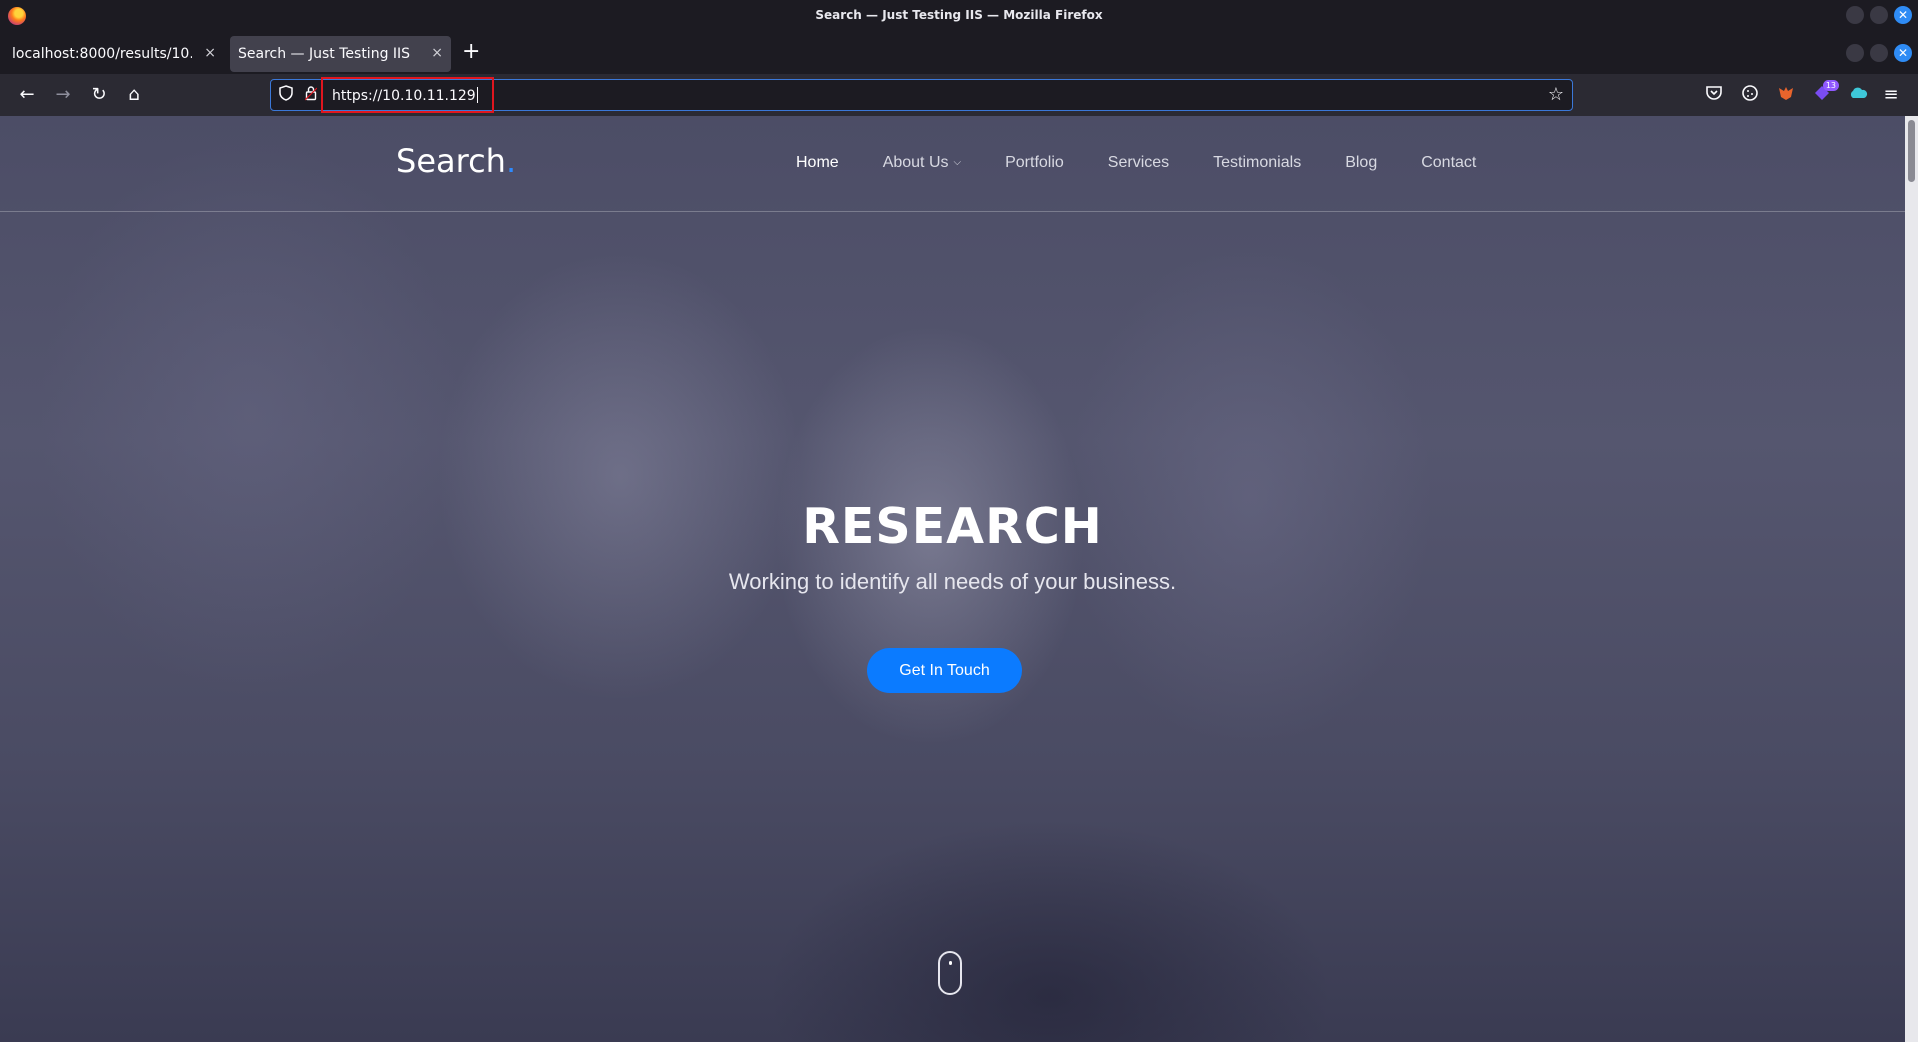 The image size is (1918, 1042). I want to click on foxyproxy-extension-icon, so click(1786, 95).